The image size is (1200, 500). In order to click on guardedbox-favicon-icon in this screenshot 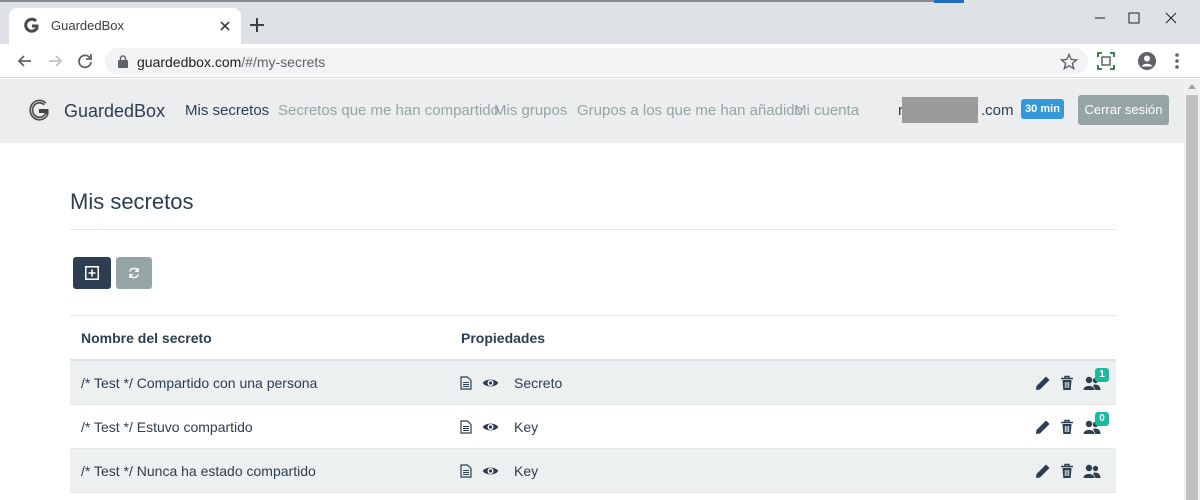, I will do `click(31, 25)`.